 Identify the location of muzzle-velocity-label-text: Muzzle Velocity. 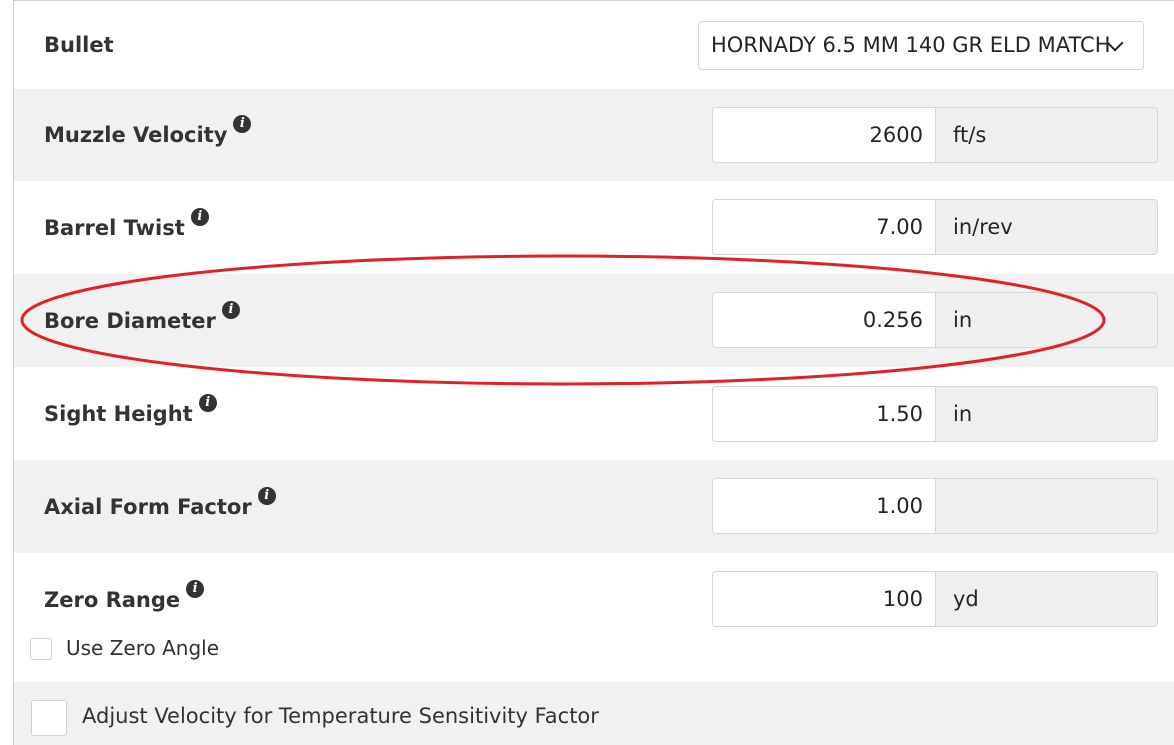
(136, 135).